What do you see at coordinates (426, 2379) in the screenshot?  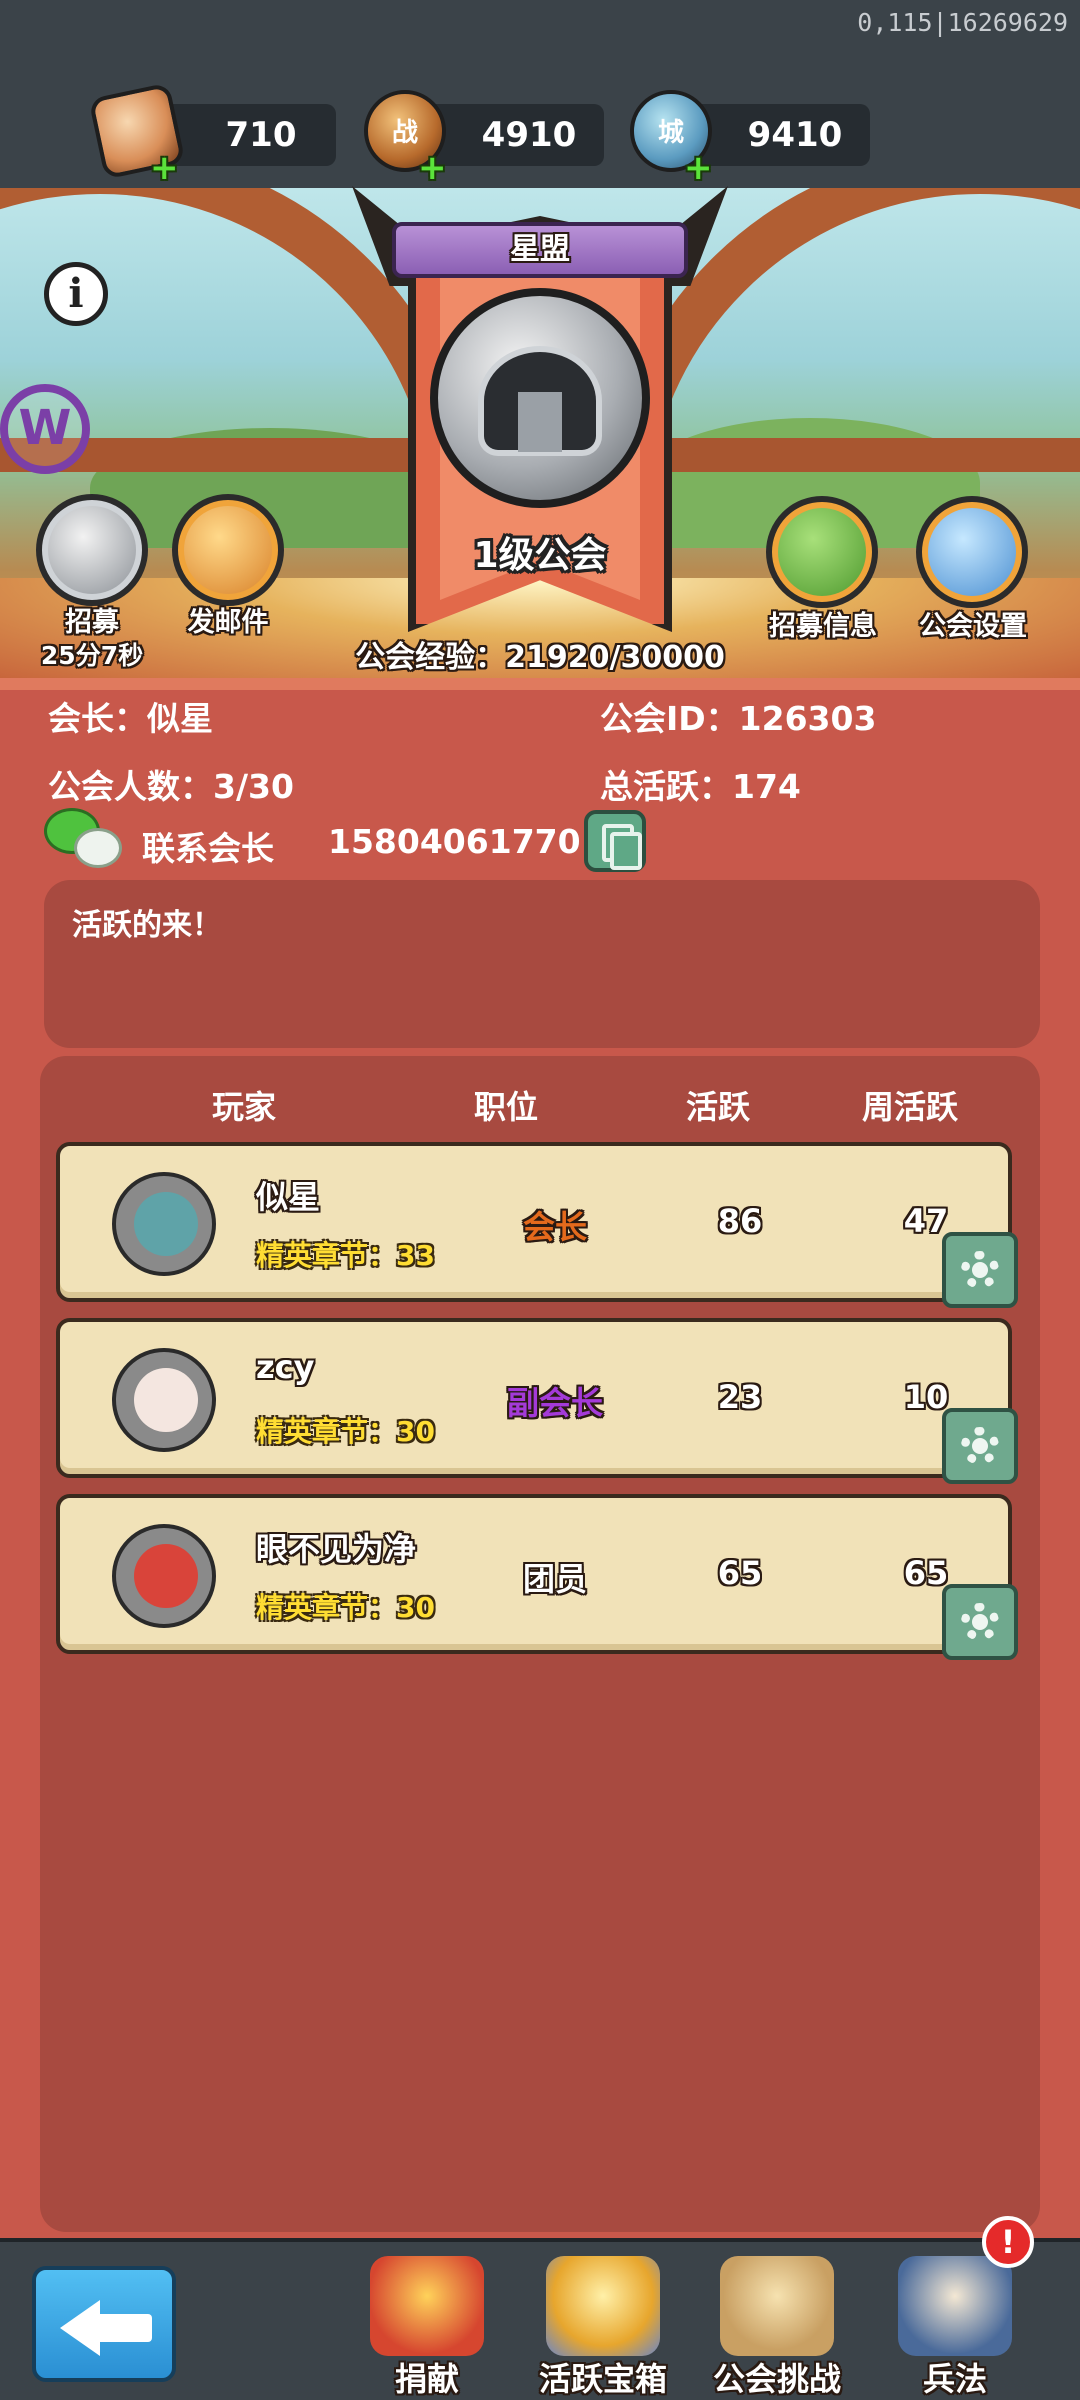 I see `nav-donate-label: 捐献` at bounding box center [426, 2379].